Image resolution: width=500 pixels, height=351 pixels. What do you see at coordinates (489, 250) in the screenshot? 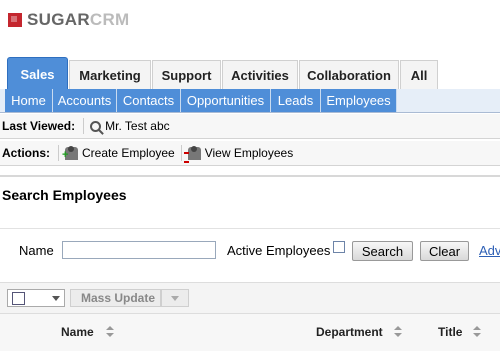
I see `advanced-search-link: Adv` at bounding box center [489, 250].